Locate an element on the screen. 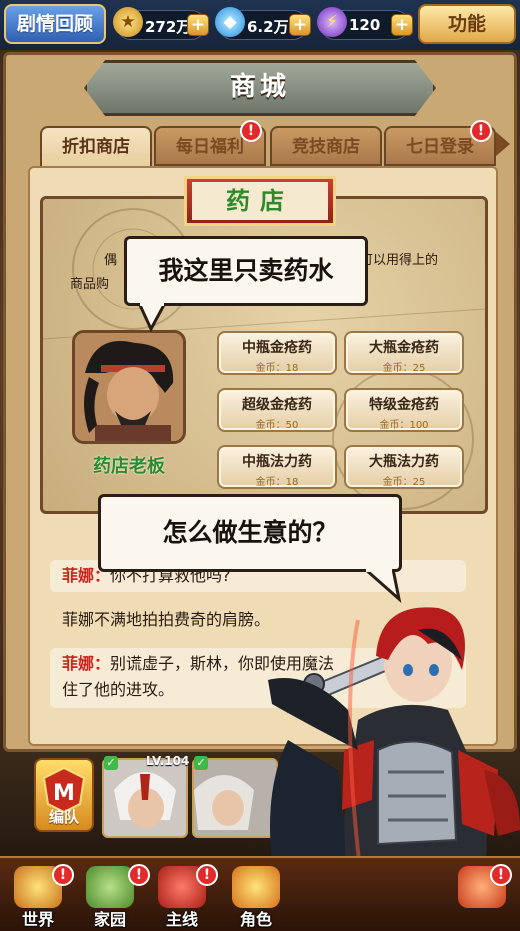  energy-value: 120 is located at coordinates (365, 25).